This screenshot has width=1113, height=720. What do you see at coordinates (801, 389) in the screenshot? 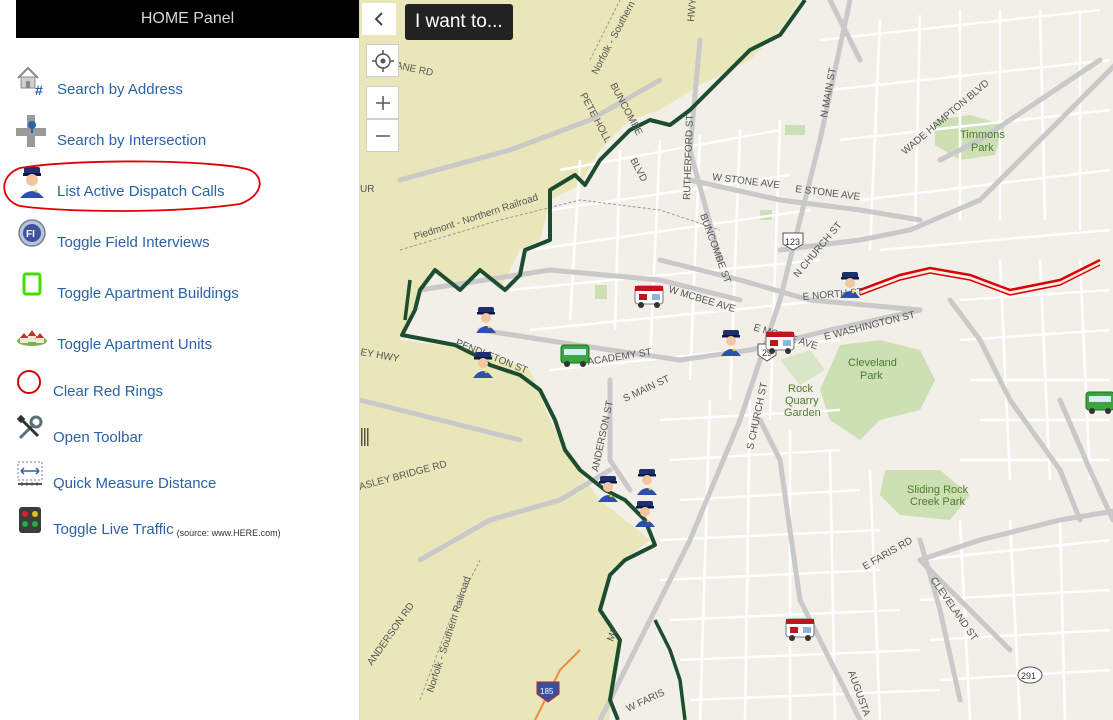
I see `place-label: Rock` at bounding box center [801, 389].